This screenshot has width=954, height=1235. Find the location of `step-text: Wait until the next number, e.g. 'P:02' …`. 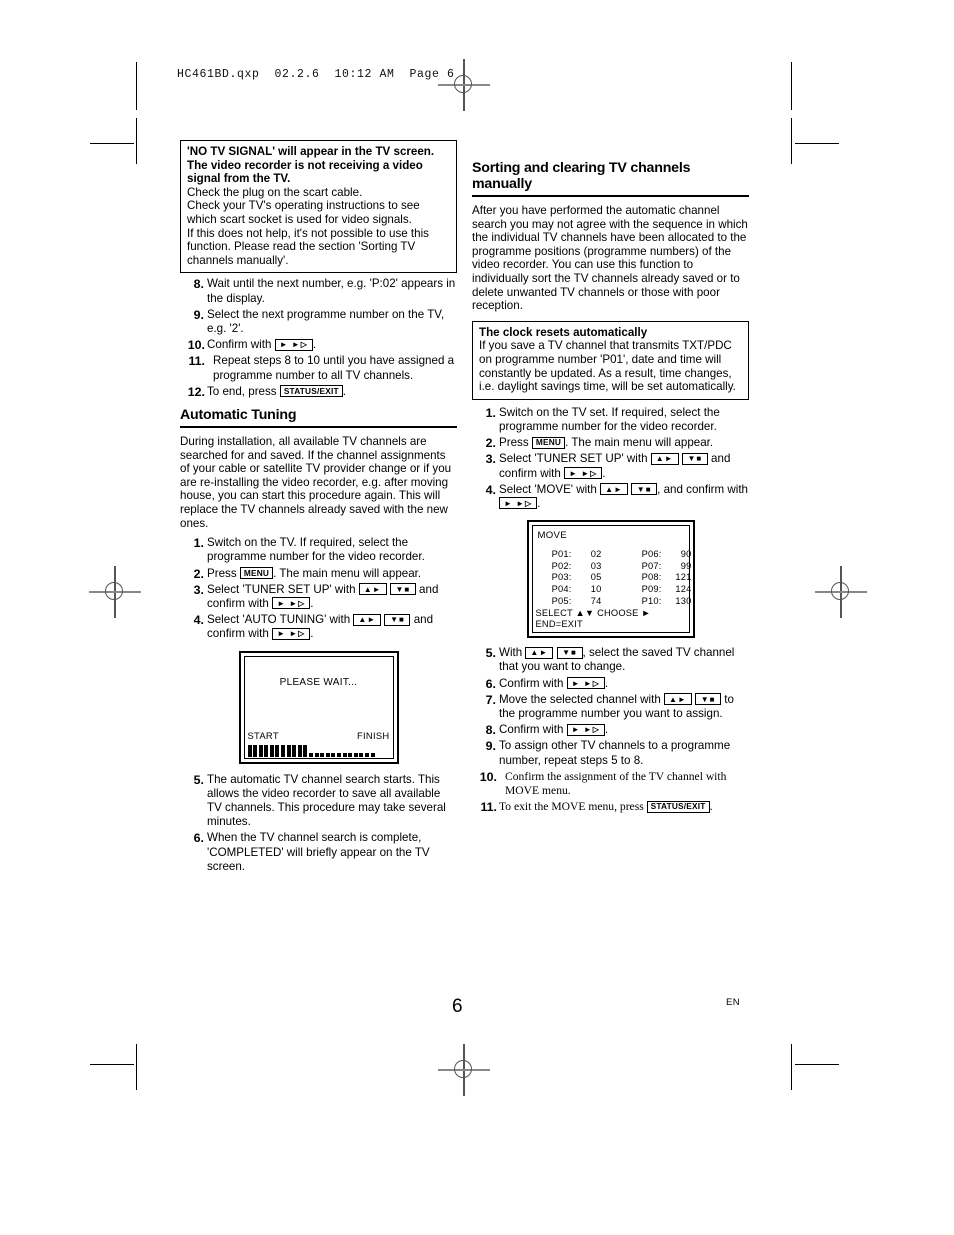

step-text: Wait until the next number, e.g. 'P:02' … is located at coordinates (331, 291).